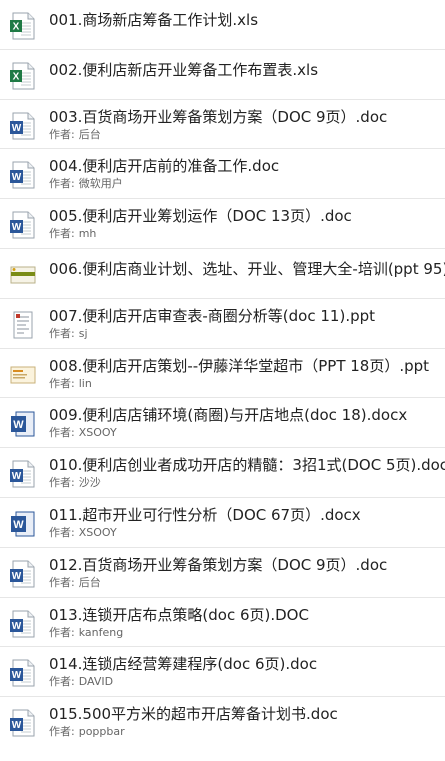  I want to click on file-title: 006.便利店商业计划、选址、开业、管理大全-培训(ppt 95), so click(247, 268).